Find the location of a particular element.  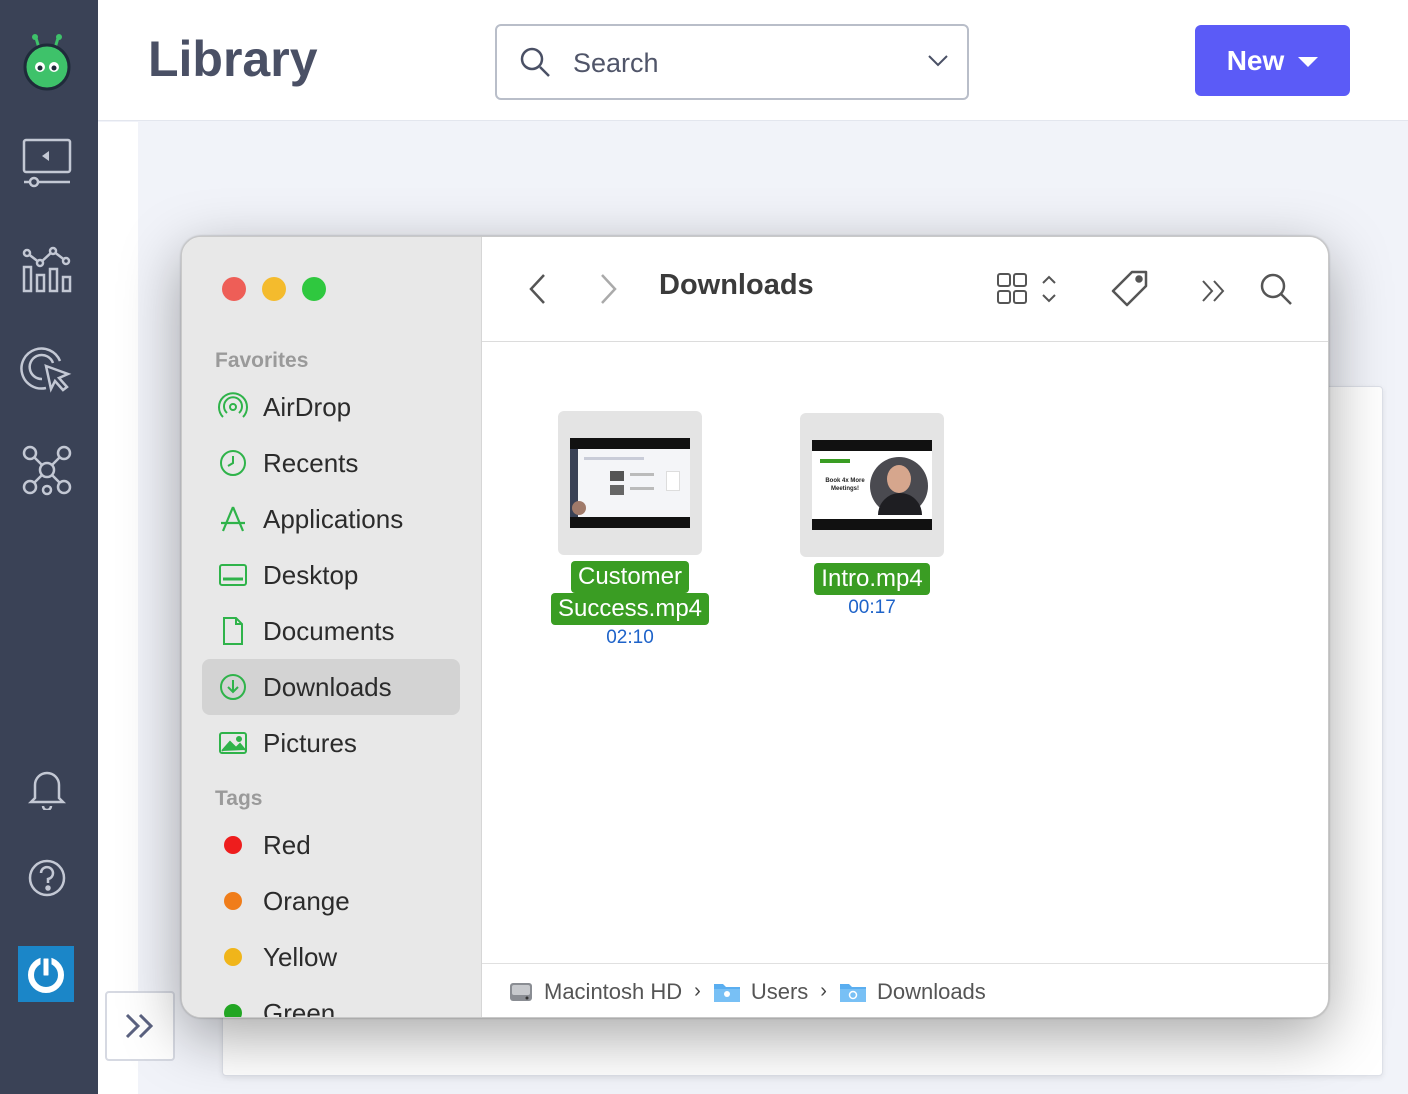

airdrop-icon is located at coordinates (233, 407).